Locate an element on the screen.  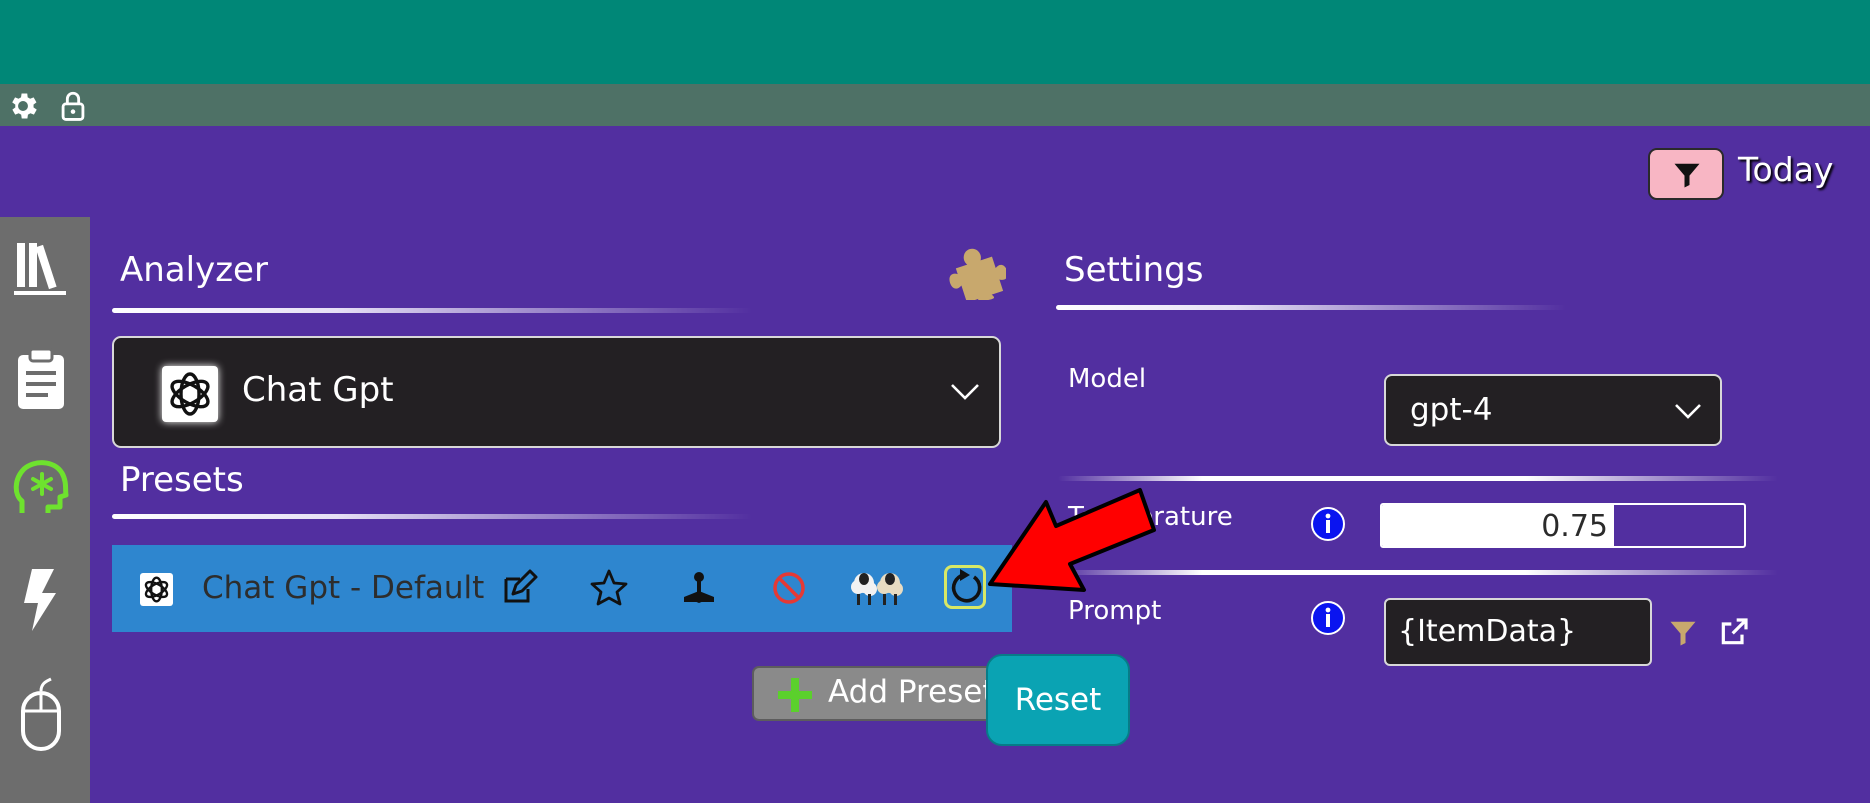
puzzle-piece-icon is located at coordinates (977, 272).